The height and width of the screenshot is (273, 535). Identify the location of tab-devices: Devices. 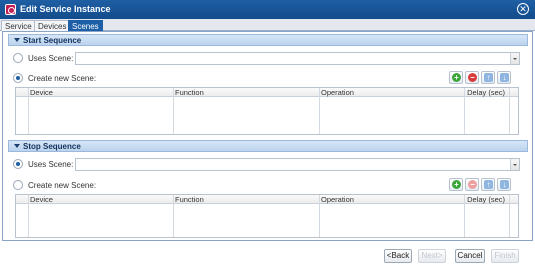
(52, 25).